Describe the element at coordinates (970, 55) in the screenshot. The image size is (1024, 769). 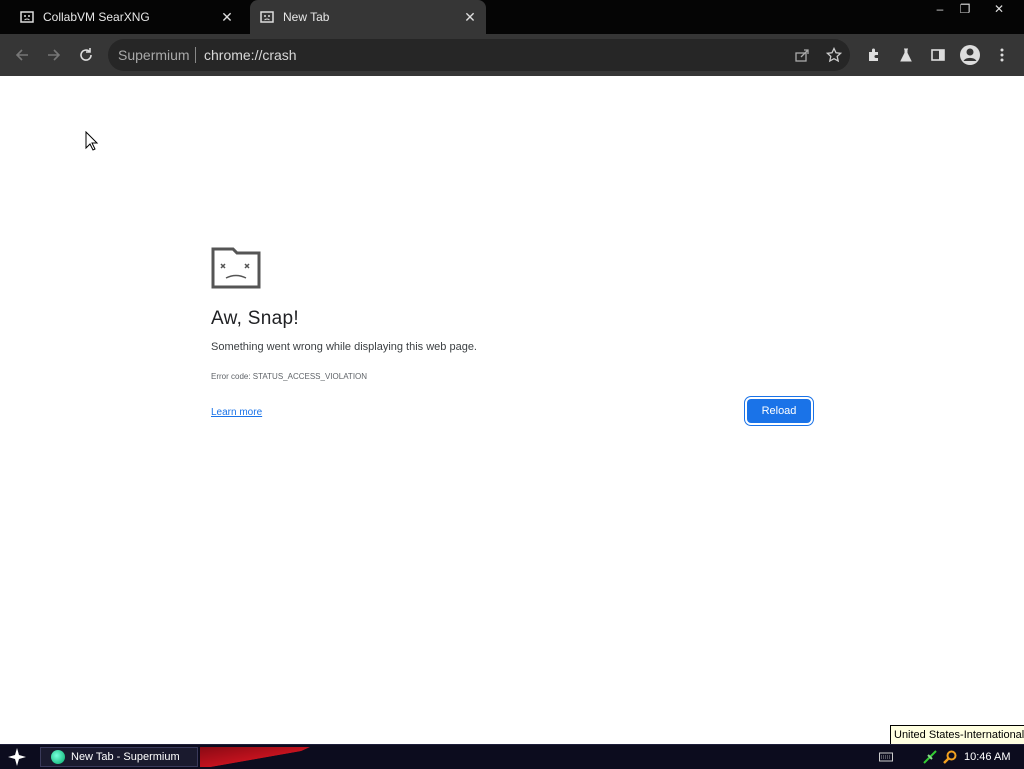
I see `profile-avatar-icon` at that location.